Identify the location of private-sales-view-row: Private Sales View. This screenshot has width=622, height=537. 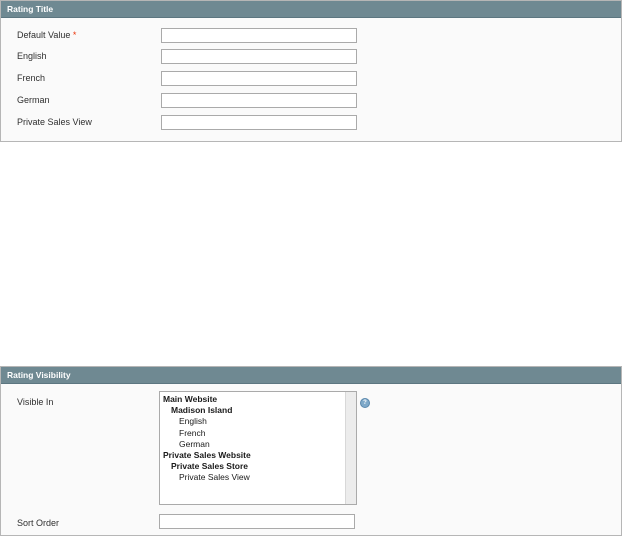
(311, 123).